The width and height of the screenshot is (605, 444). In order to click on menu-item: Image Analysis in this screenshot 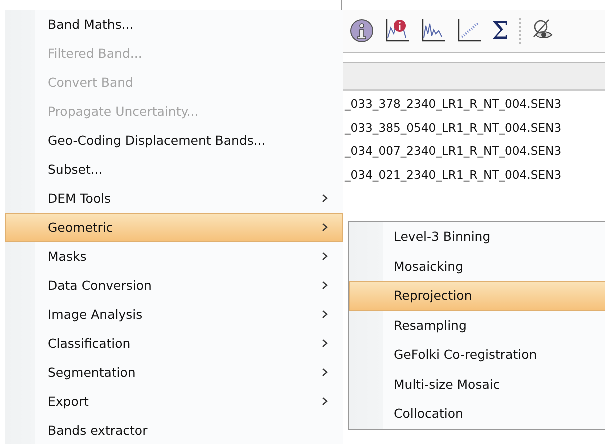, I will do `click(174, 314)`.